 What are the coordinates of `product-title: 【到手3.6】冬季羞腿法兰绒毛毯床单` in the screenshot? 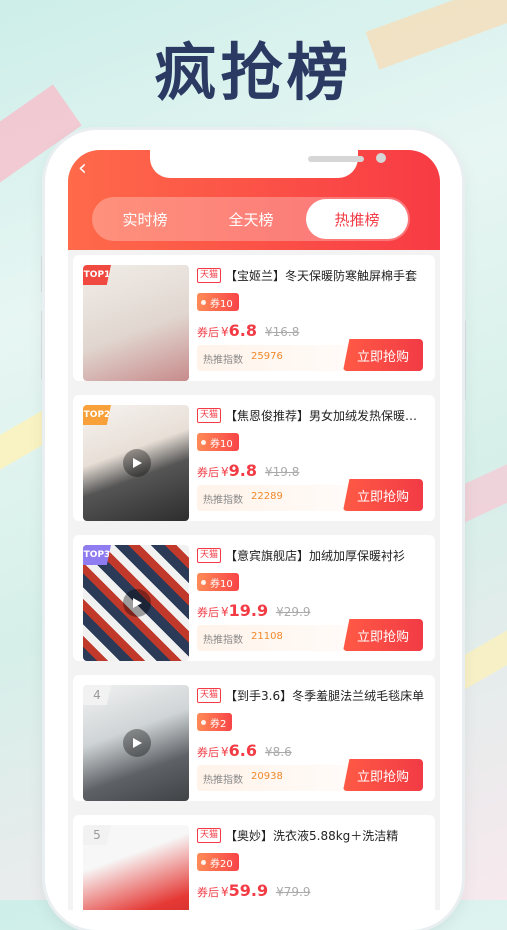 It's located at (325, 695).